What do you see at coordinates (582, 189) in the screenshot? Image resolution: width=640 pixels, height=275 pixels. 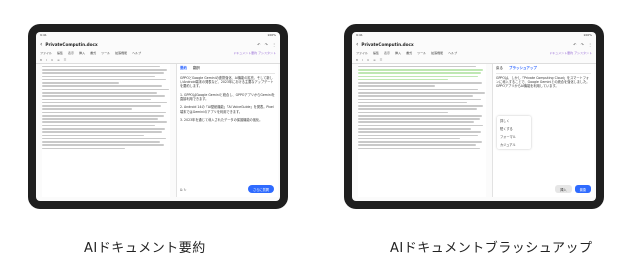 I see `replace-button: 置換` at bounding box center [582, 189].